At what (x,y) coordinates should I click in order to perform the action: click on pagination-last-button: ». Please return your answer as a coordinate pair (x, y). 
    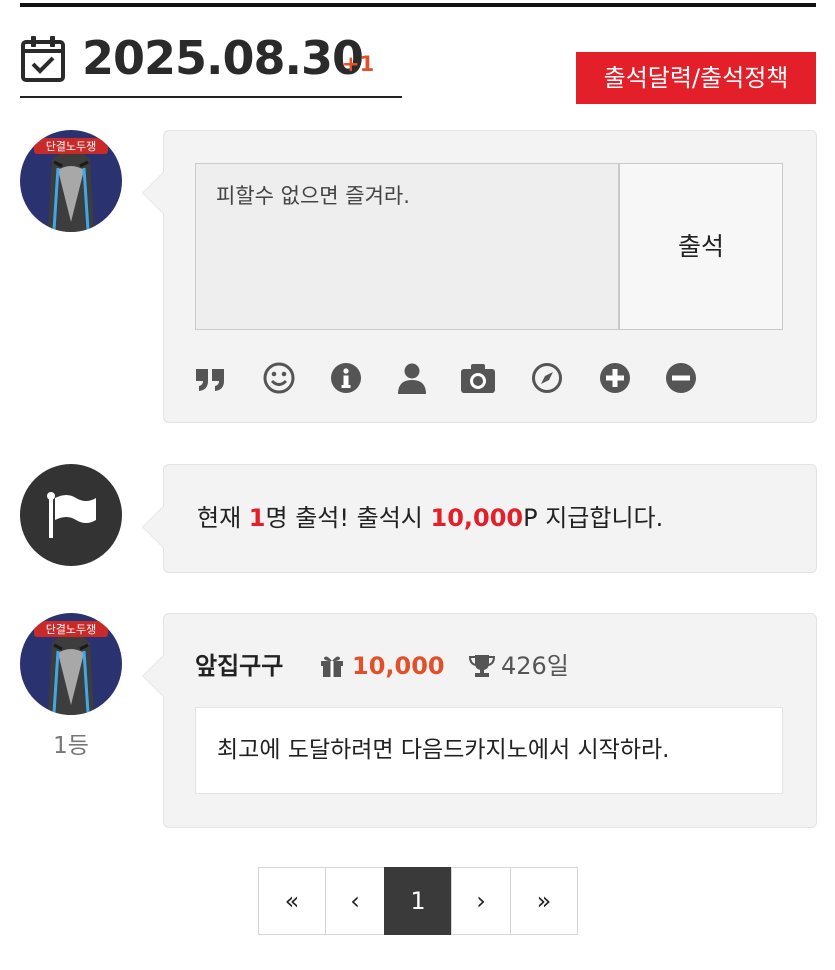
    Looking at the image, I should click on (544, 901).